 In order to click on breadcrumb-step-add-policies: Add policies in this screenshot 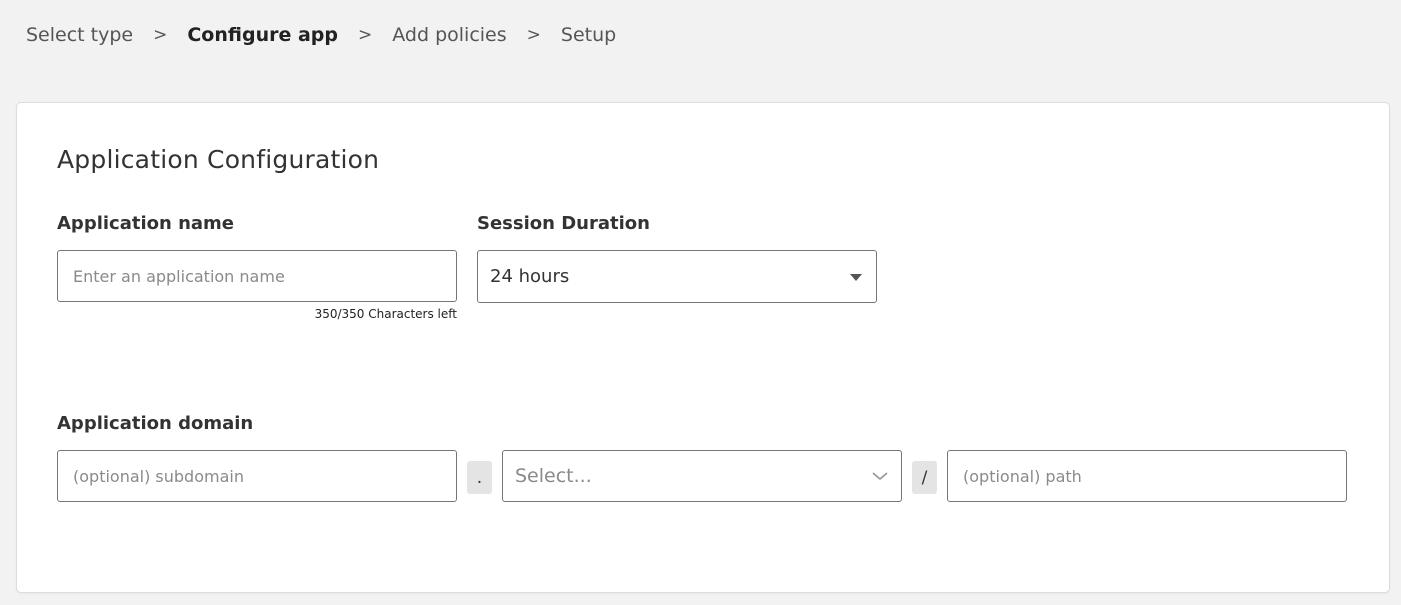, I will do `click(449, 35)`.